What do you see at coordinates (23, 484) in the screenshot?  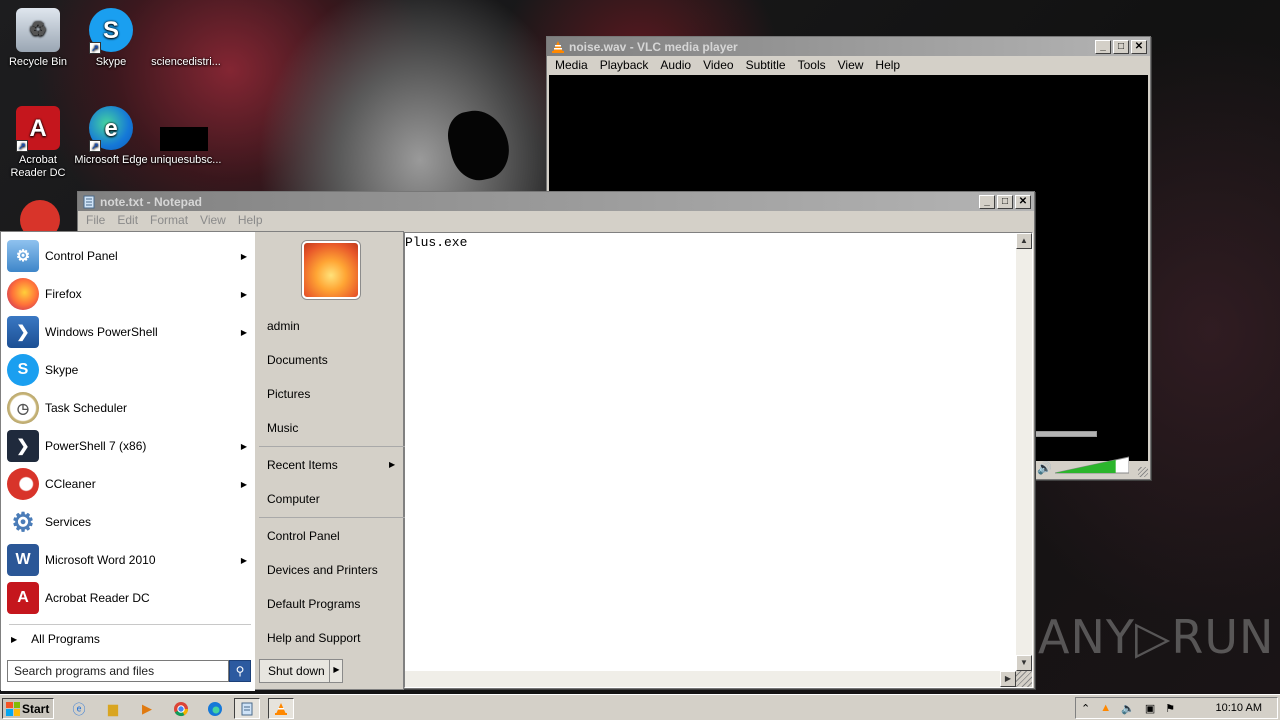 I see `ccleaner-icon` at bounding box center [23, 484].